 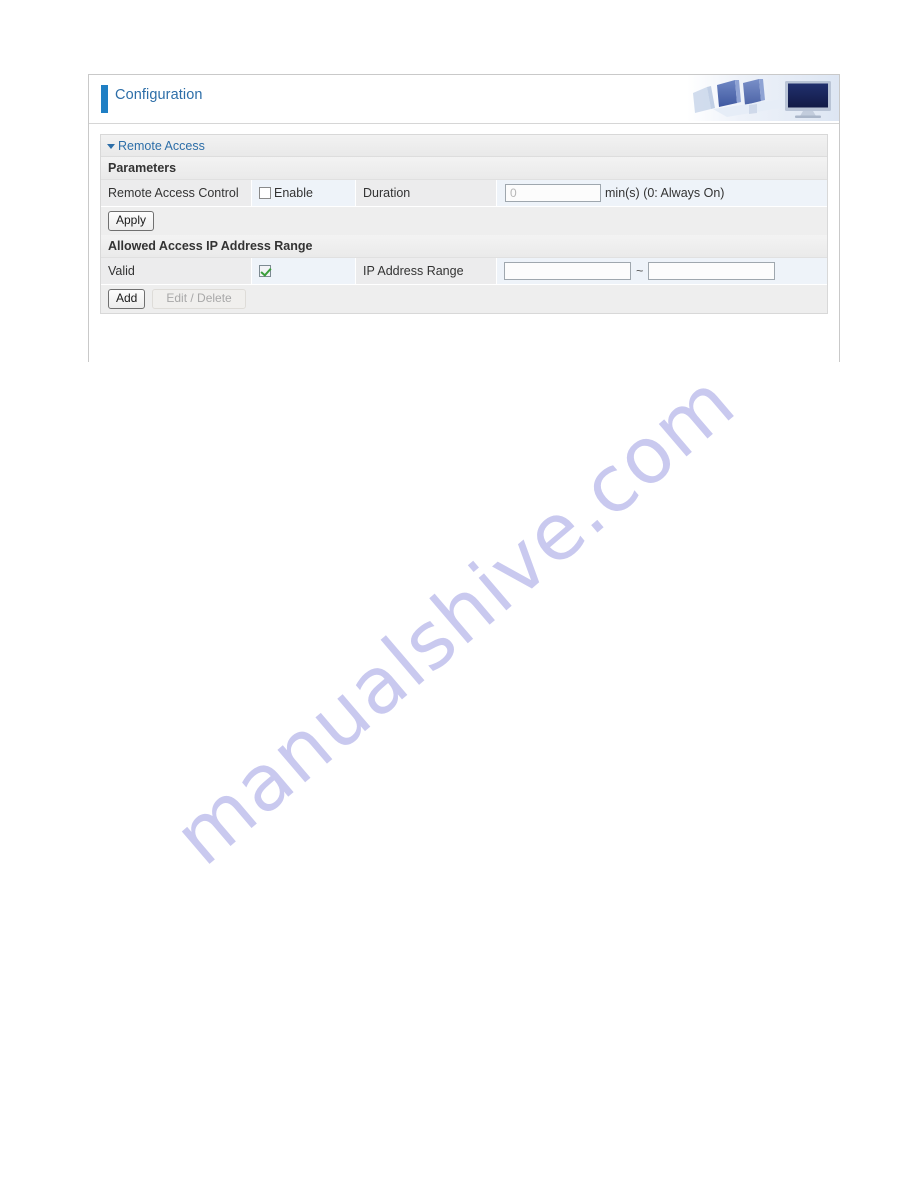 What do you see at coordinates (464, 99) in the screenshot?
I see `page-banner: Configuration` at bounding box center [464, 99].